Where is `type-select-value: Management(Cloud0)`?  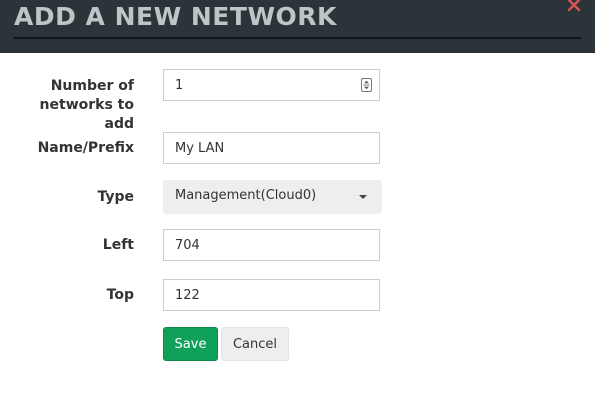
type-select-value: Management(Cloud0) is located at coordinates (246, 195).